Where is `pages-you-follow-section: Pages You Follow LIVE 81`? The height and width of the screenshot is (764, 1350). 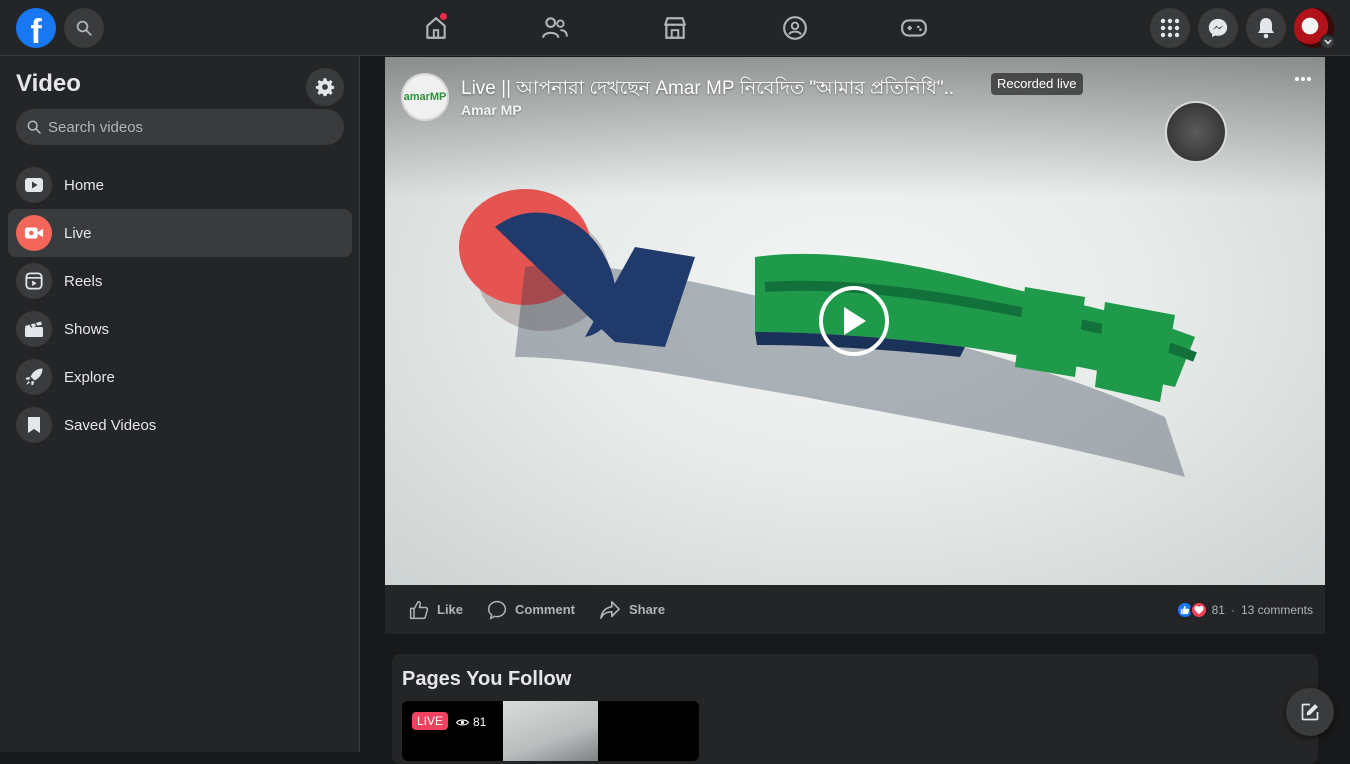 pages-you-follow-section: Pages You Follow LIVE 81 is located at coordinates (855, 709).